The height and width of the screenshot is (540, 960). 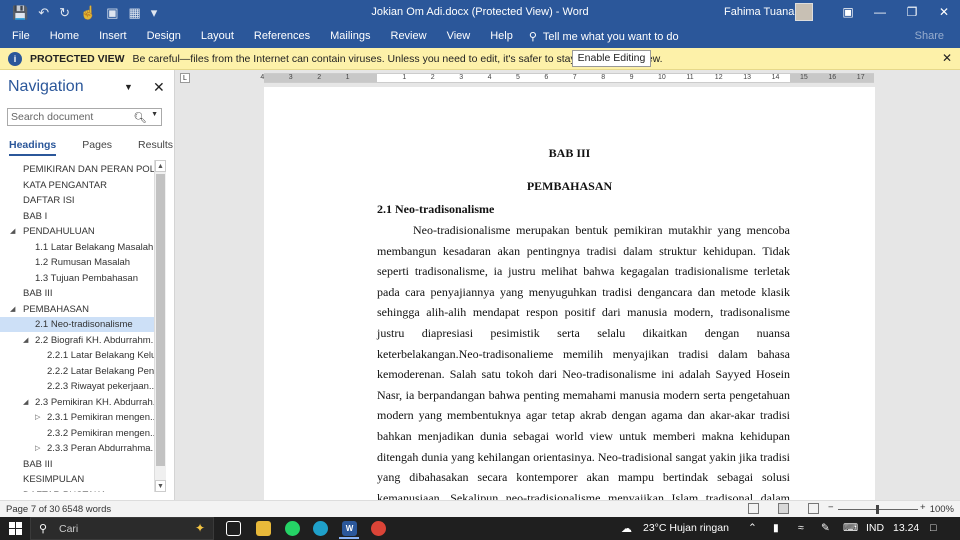 What do you see at coordinates (134, 13) in the screenshot?
I see `format-icon: ▦` at bounding box center [134, 13].